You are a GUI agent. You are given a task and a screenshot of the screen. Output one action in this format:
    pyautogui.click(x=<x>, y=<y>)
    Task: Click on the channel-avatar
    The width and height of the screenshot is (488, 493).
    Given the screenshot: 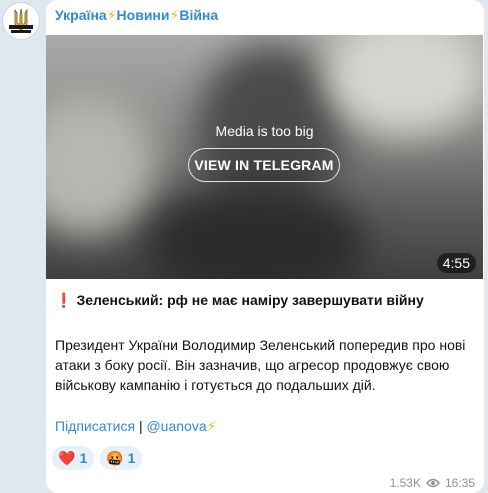 What is the action you would take?
    pyautogui.click(x=21, y=21)
    